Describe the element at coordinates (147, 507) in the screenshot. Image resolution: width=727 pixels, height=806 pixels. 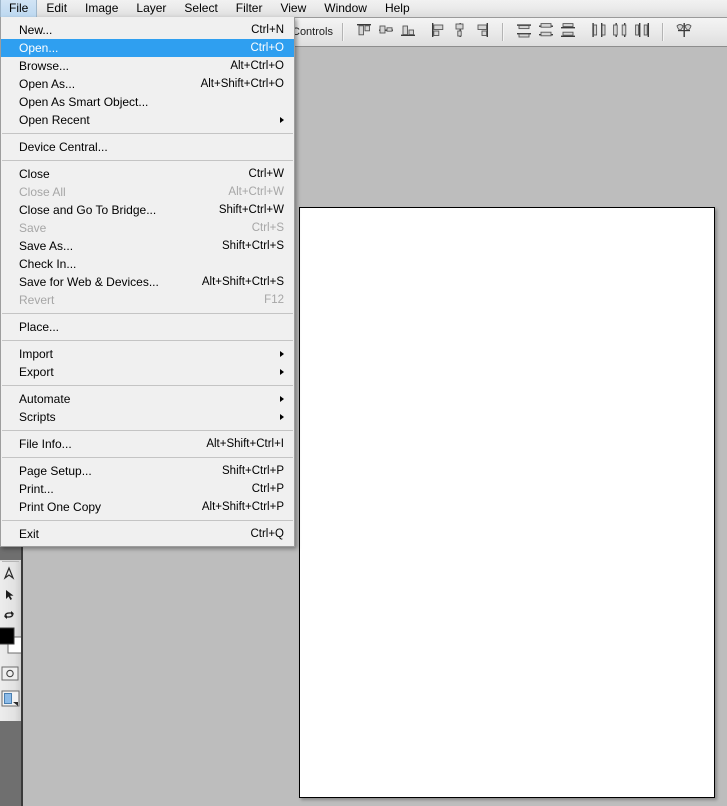
I see `menu-item-print-one-copy: Print One Copy Alt+Shift+Ctrl+P` at that location.